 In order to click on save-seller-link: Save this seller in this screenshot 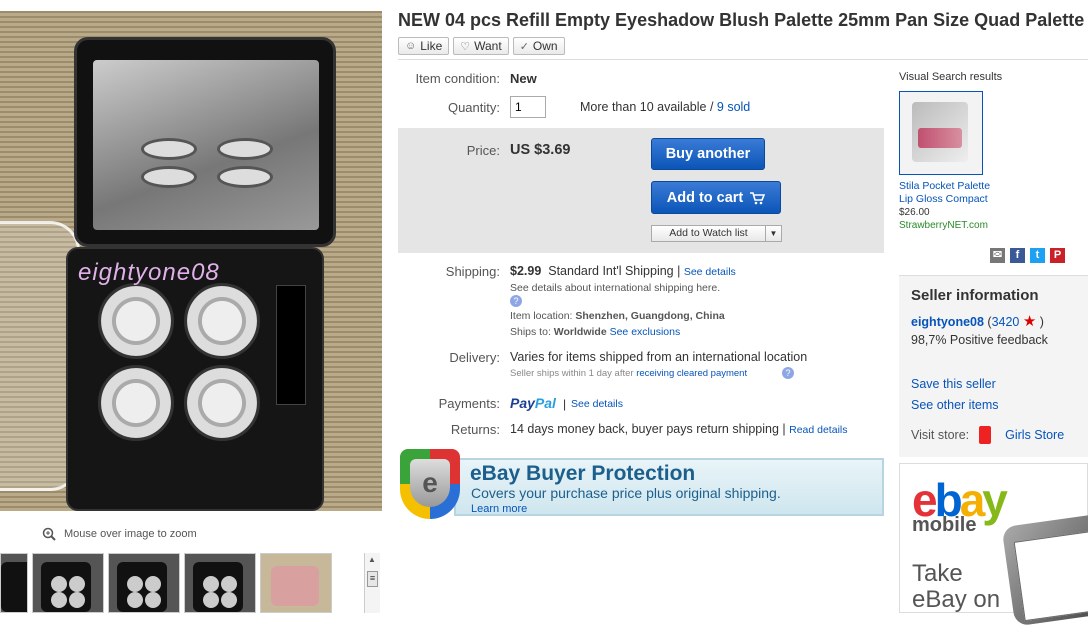, I will do `click(953, 384)`.